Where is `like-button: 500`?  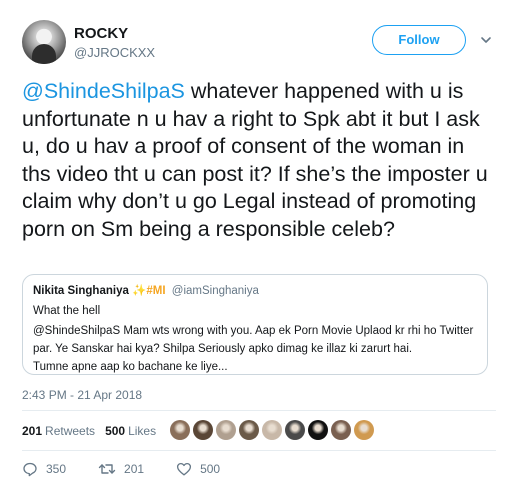
like-button: 500 is located at coordinates (198, 469).